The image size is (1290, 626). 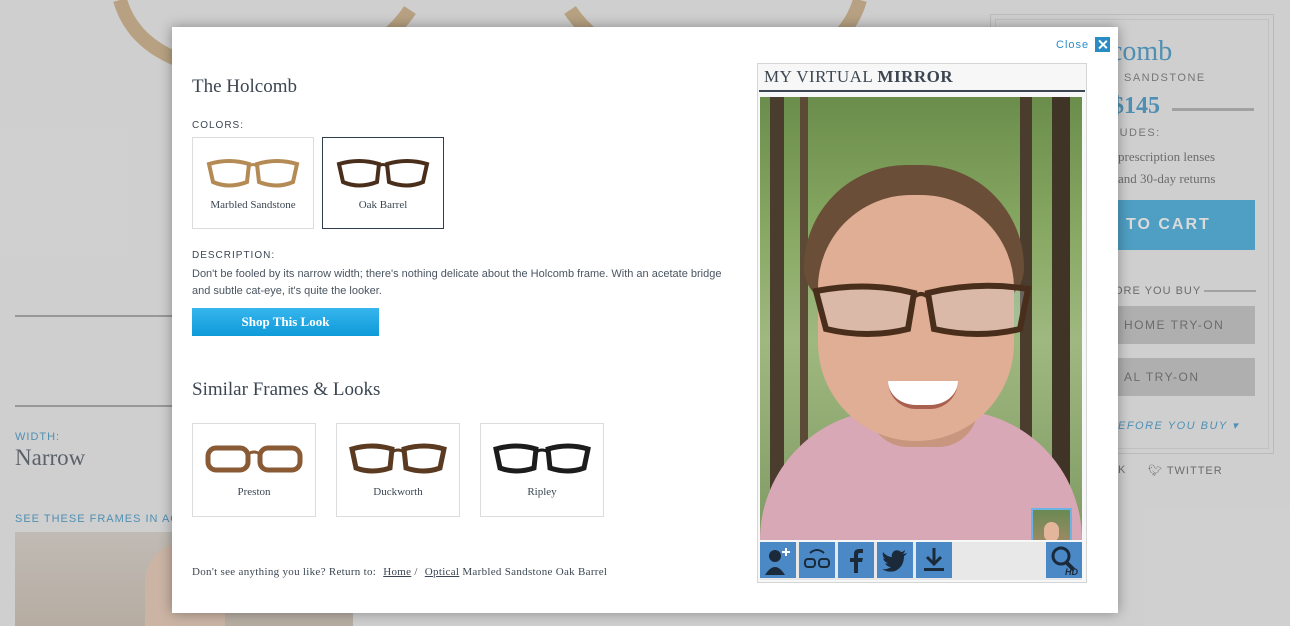 What do you see at coordinates (1103, 44) in the screenshot?
I see `close-icon` at bounding box center [1103, 44].